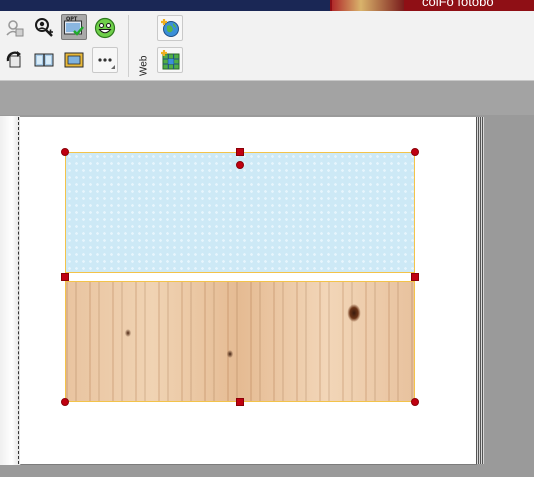 This screenshot has height=477, width=534. I want to click on workspace-top-band, so click(267, 98).